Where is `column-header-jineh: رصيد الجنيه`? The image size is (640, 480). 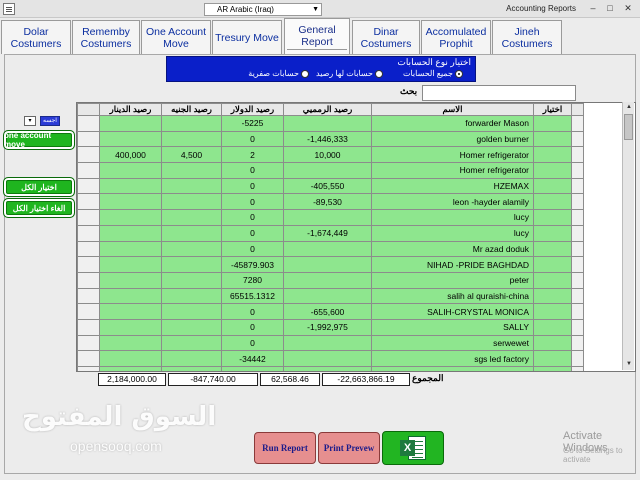 column-header-jineh: رصيد الجنيه is located at coordinates (191, 109).